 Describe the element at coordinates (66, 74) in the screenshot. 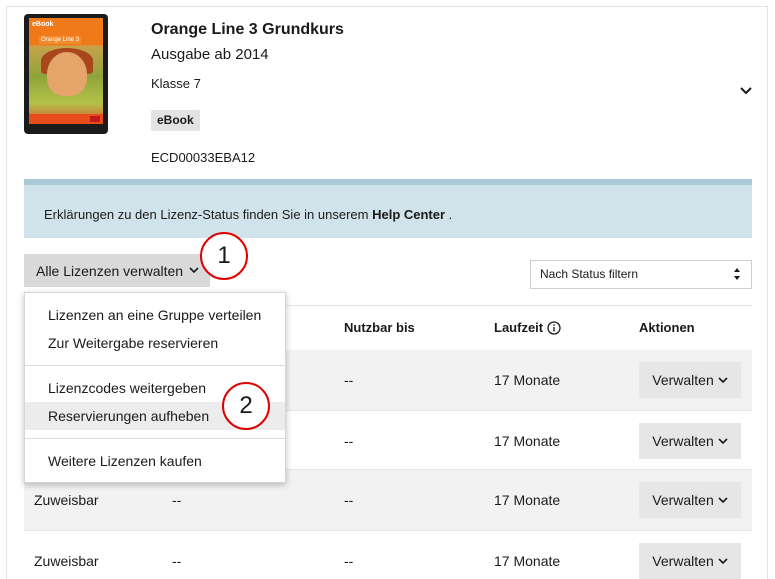

I see `product-cover-image: eBook Orange Line 3` at that location.